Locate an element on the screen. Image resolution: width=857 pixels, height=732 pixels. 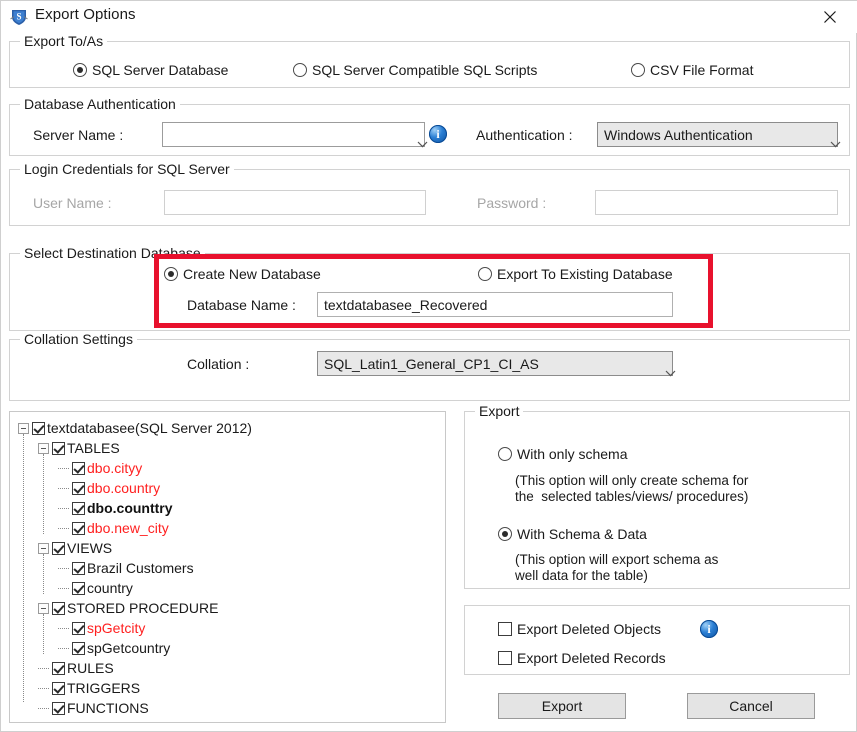
tree-node: VIEWS is located at coordinates (227, 548).